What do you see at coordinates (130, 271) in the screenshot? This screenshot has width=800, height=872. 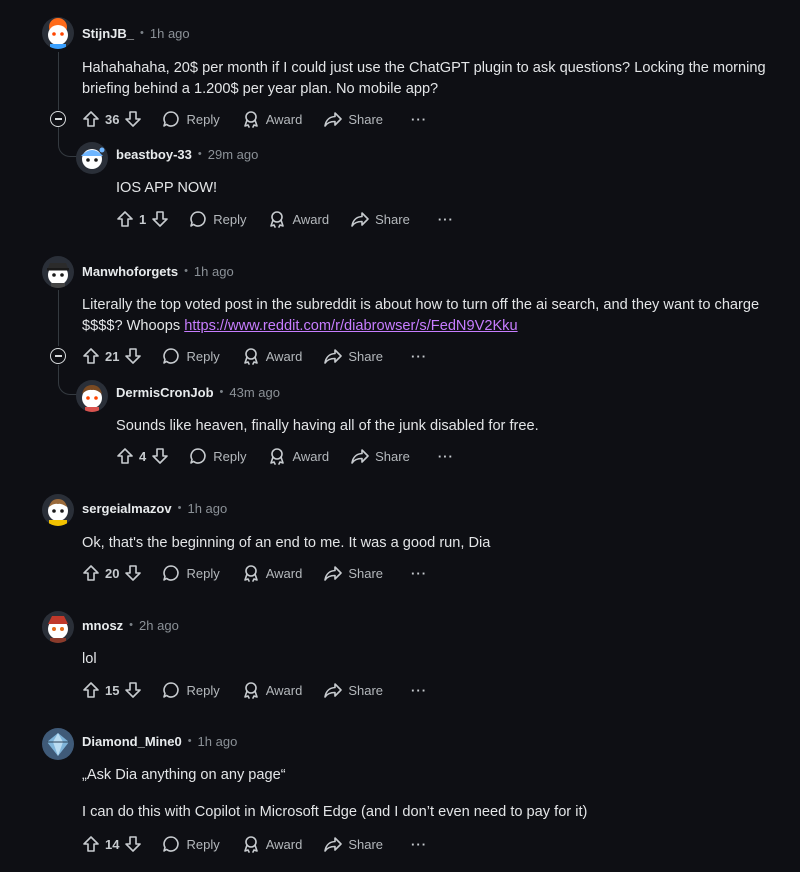 I see `comment-author: Manwhoforgets` at bounding box center [130, 271].